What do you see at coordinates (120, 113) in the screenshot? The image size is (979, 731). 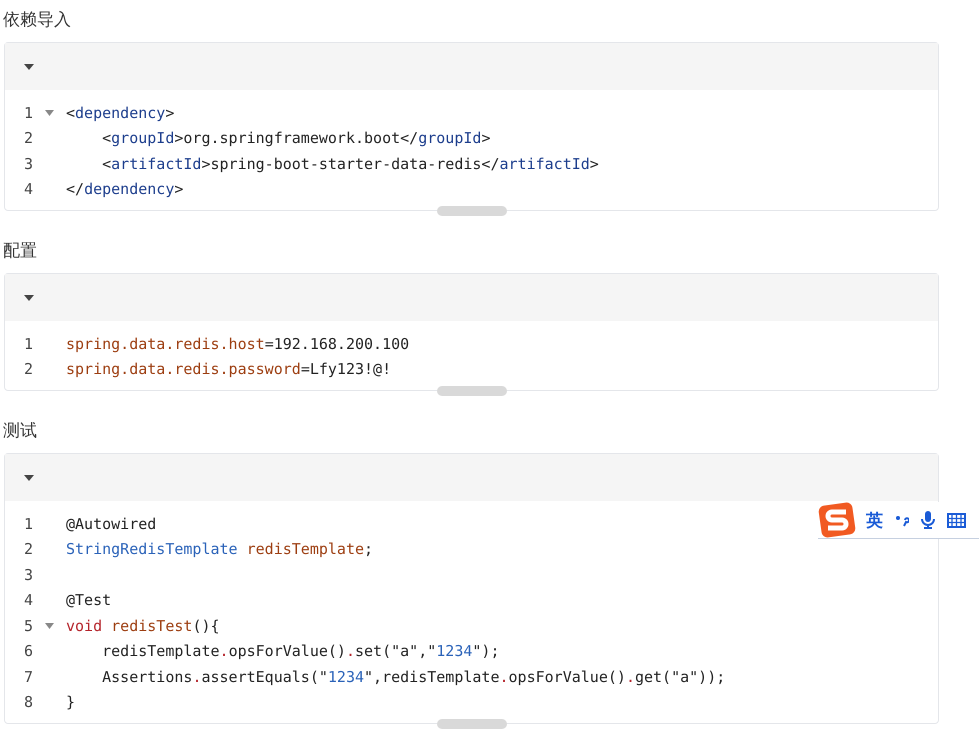 I see `code-line: <dependency>` at bounding box center [120, 113].